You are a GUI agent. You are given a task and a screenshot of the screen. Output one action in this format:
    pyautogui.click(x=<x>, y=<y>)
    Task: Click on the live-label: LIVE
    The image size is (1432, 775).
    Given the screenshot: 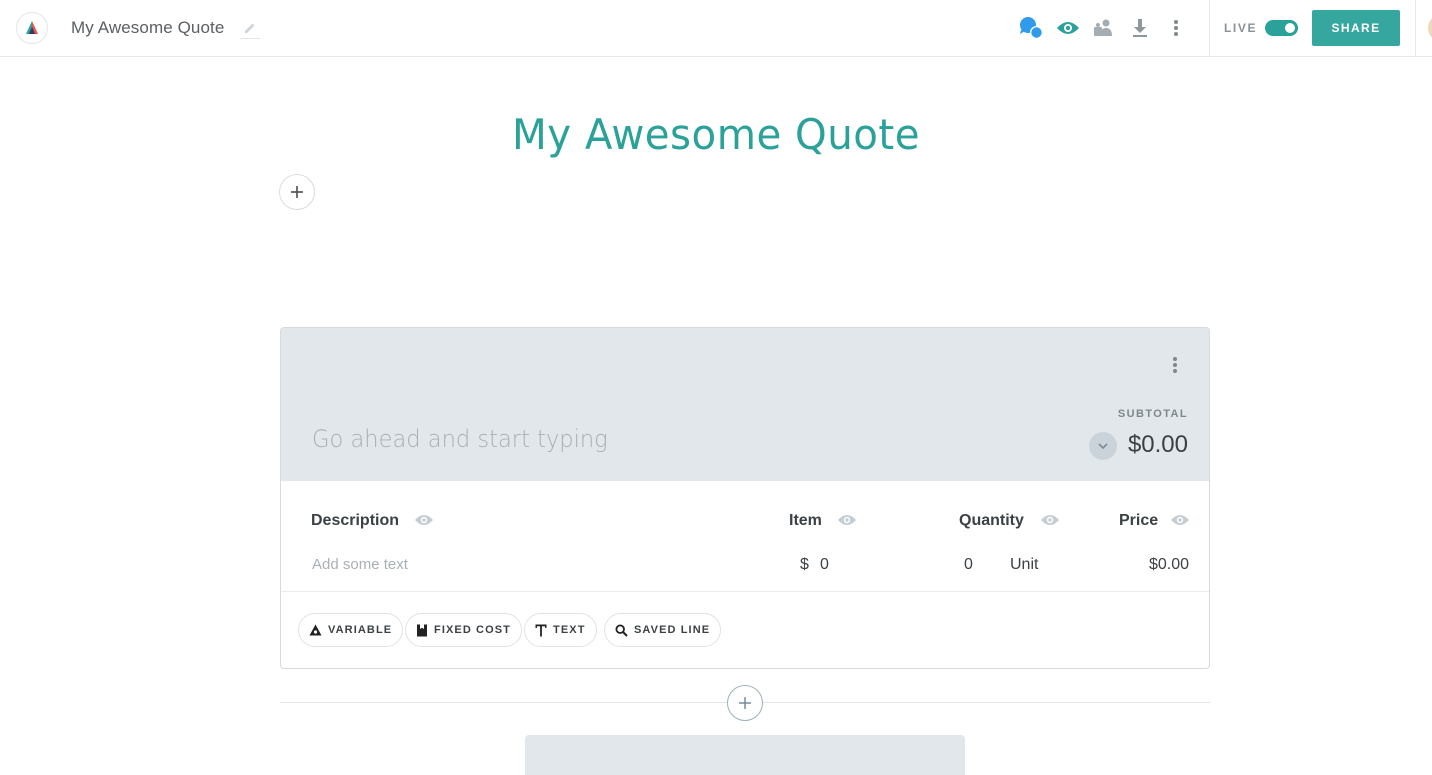 What is the action you would take?
    pyautogui.click(x=1241, y=28)
    